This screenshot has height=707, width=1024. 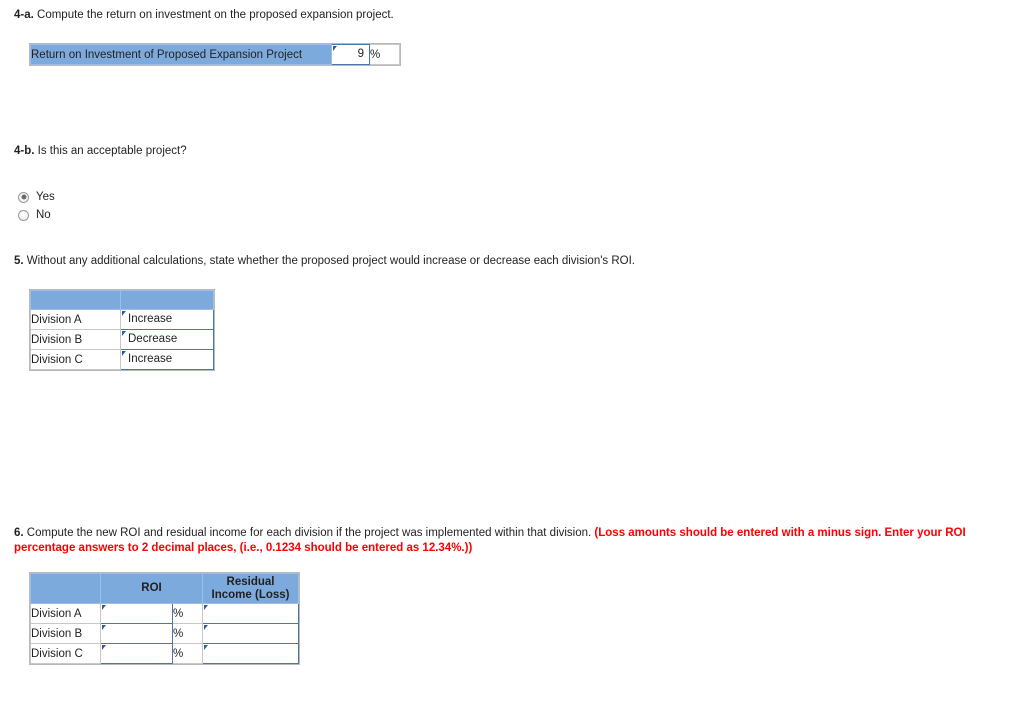 What do you see at coordinates (24, 151) in the screenshot?
I see `question-4b-number: 4-b.` at bounding box center [24, 151].